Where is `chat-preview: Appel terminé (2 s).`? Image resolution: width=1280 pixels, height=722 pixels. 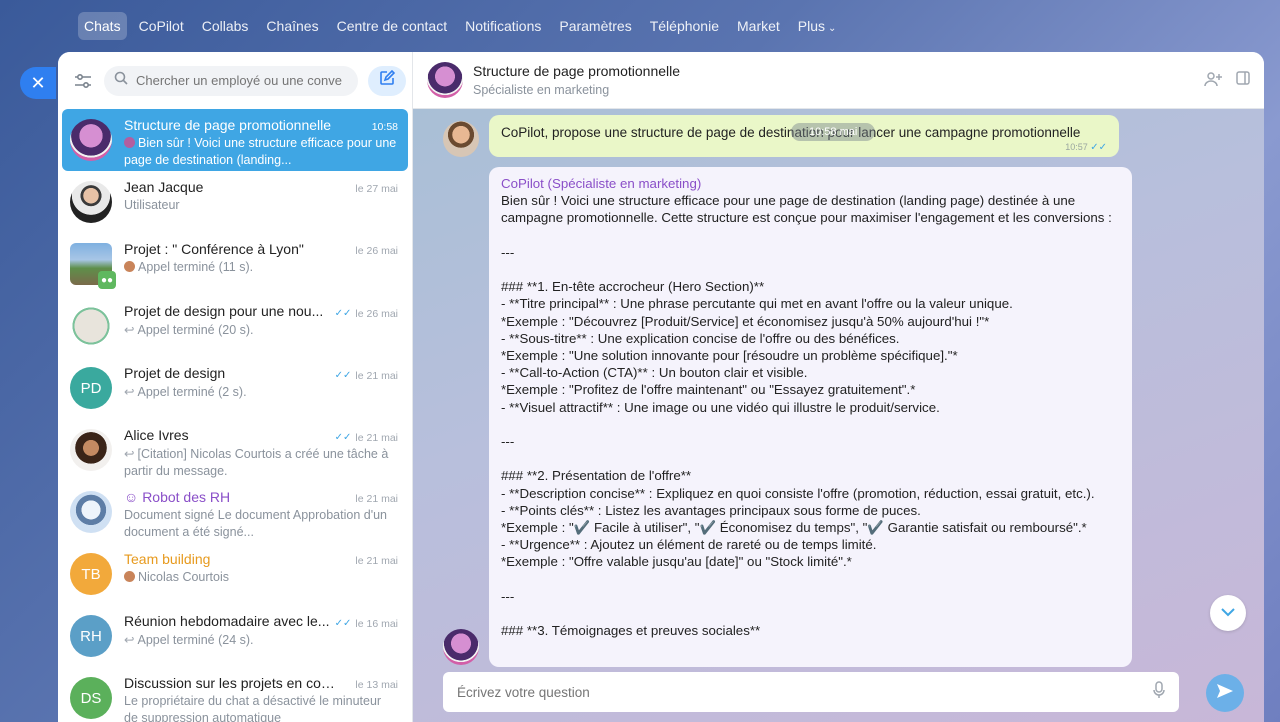 chat-preview: Appel terminé (2 s). is located at coordinates (192, 391).